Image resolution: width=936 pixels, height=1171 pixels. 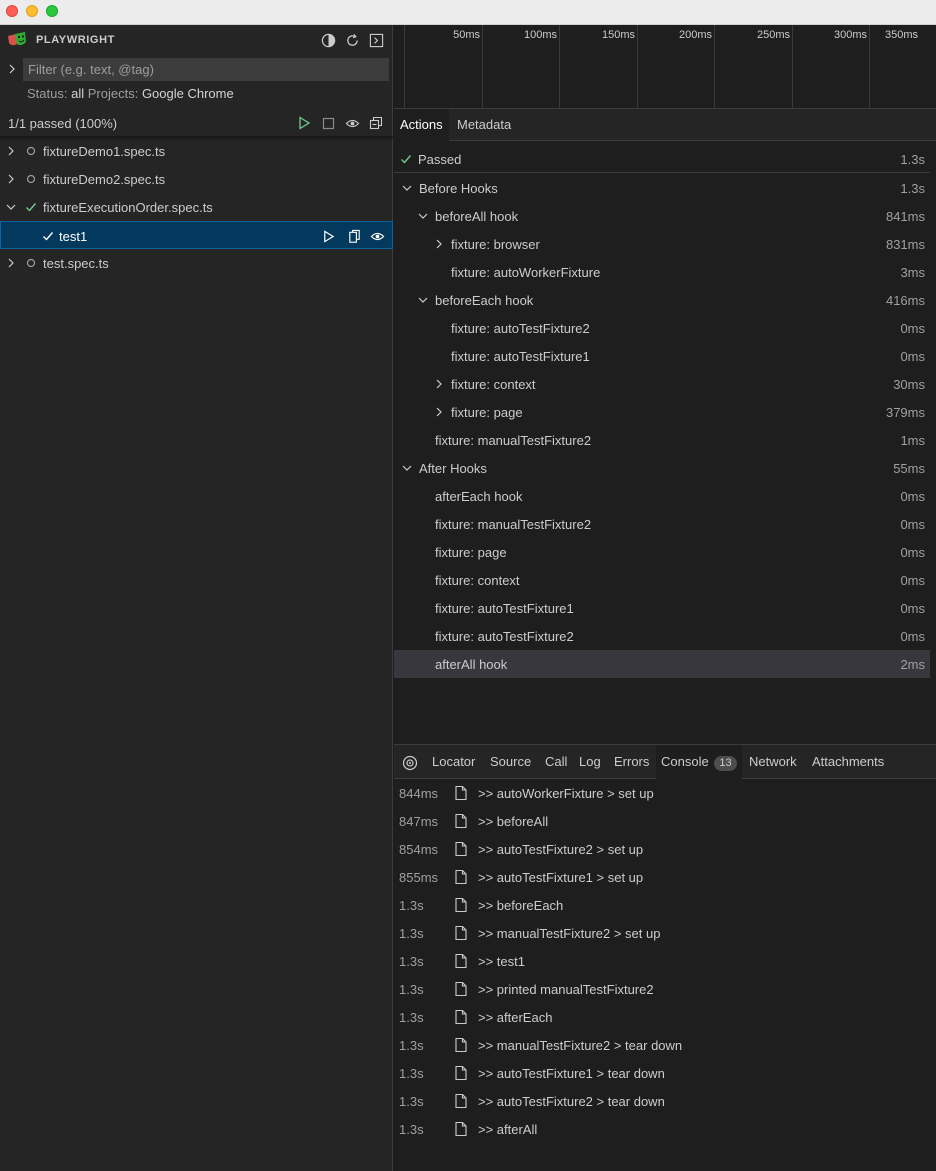 What do you see at coordinates (410, 763) in the screenshot?
I see `pick-locator-icon` at bounding box center [410, 763].